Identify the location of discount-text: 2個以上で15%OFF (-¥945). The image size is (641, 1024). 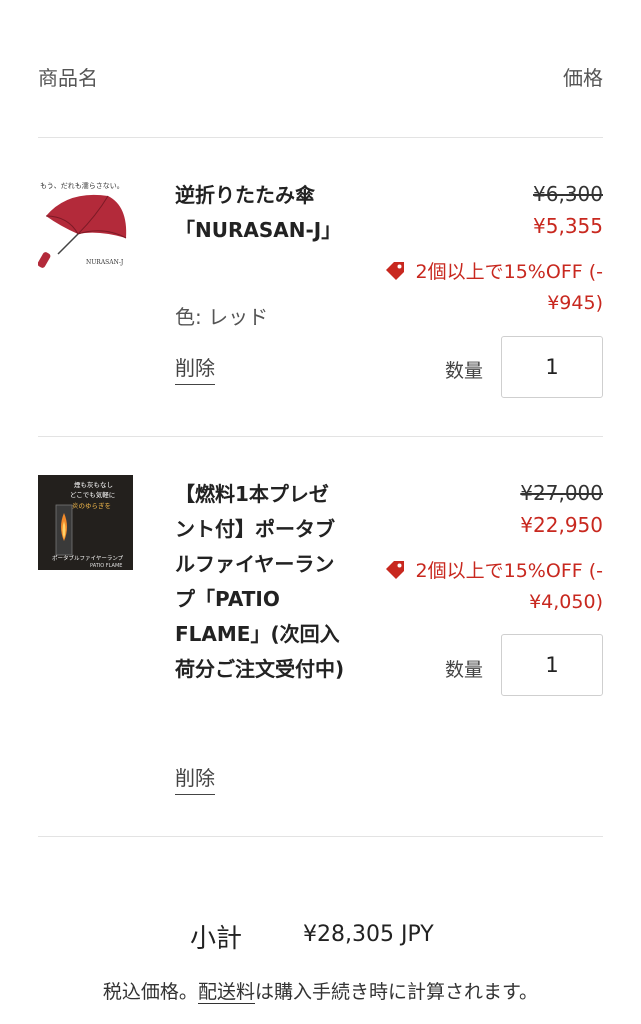
(509, 287).